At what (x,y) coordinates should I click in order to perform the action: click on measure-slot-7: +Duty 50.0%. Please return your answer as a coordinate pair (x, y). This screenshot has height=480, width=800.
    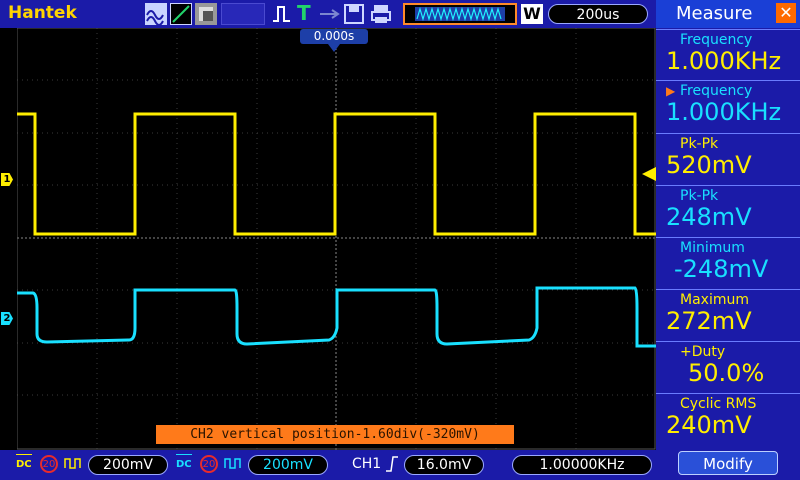
    Looking at the image, I should click on (728, 366).